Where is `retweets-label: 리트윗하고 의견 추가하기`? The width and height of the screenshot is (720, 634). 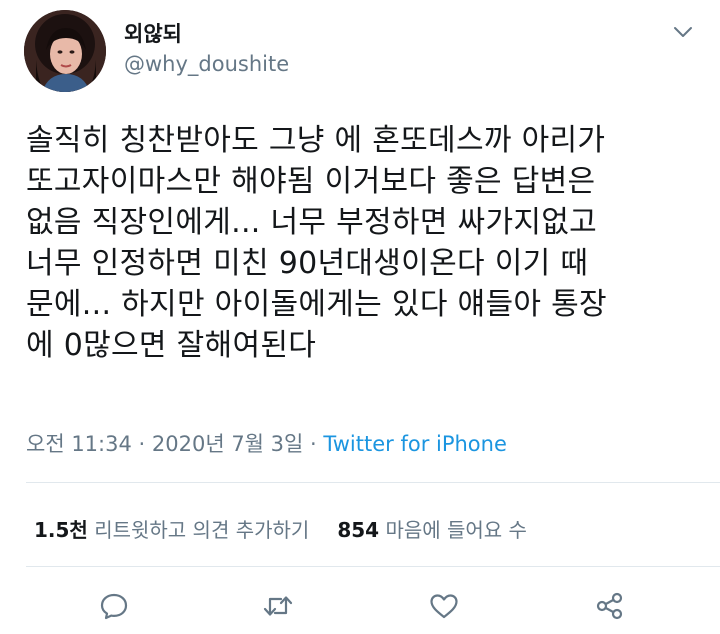 retweets-label: 리트윗하고 의견 추가하기 is located at coordinates (202, 530).